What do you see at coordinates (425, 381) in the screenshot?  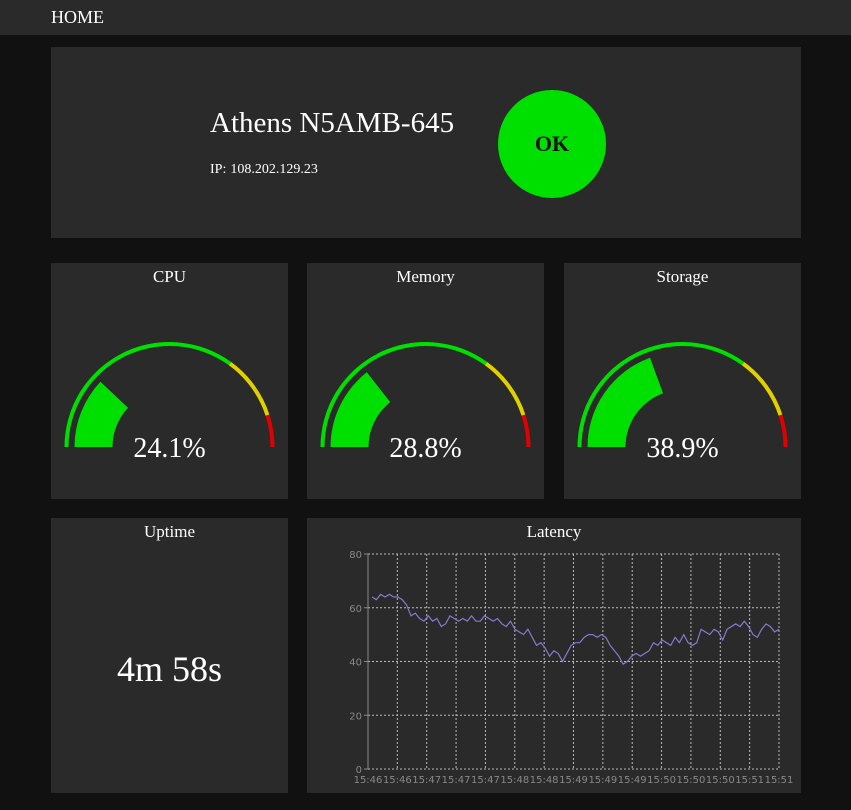 I see `memory-gauge-panel: Memory 28.8%` at bounding box center [425, 381].